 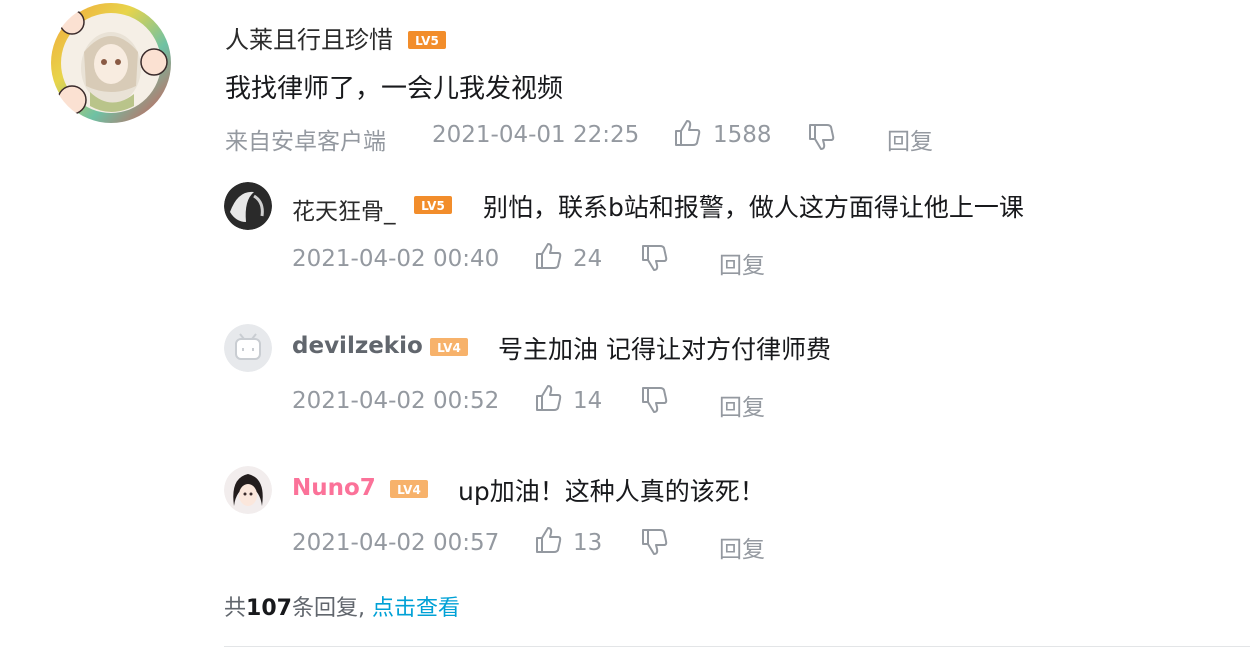 I want to click on reply-username: devilzekio, so click(x=357, y=346).